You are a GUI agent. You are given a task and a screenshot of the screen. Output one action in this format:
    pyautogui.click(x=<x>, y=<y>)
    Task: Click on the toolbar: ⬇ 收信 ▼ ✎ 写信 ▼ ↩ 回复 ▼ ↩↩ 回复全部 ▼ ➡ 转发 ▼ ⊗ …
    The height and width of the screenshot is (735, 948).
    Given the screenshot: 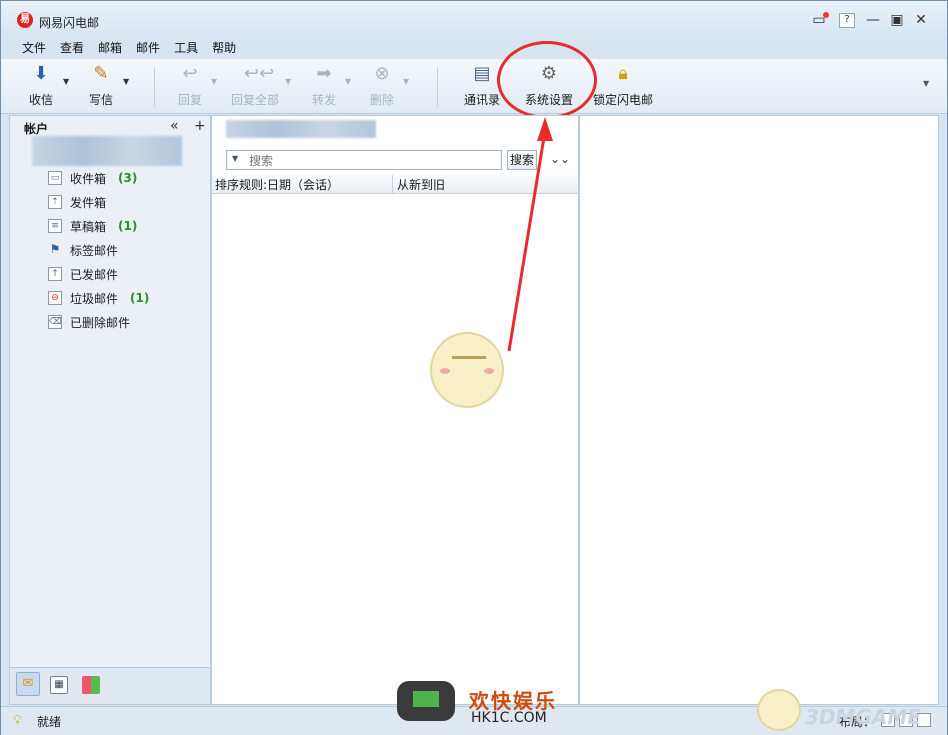 What is the action you would take?
    pyautogui.click(x=474, y=86)
    